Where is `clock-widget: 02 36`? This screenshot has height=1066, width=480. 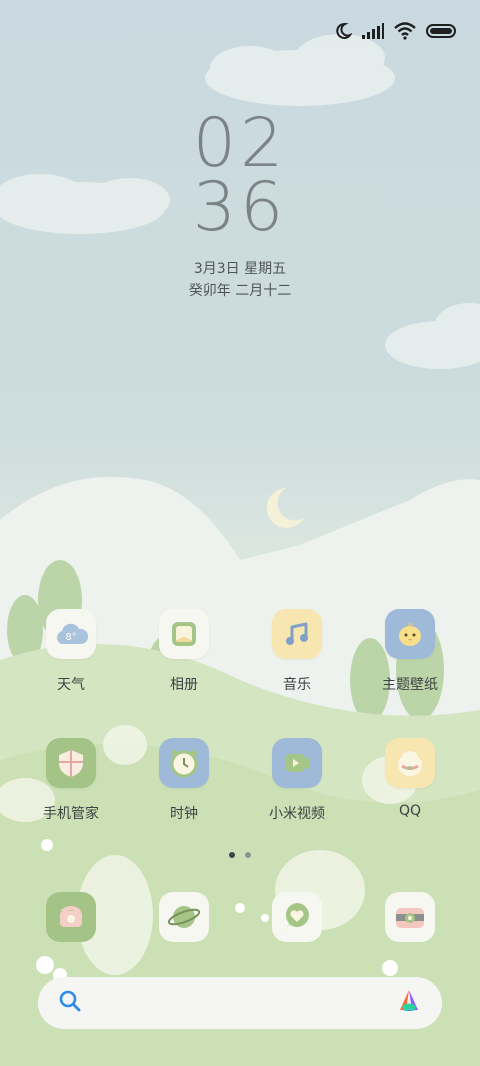
clock-widget: 02 36 is located at coordinates (240, 175).